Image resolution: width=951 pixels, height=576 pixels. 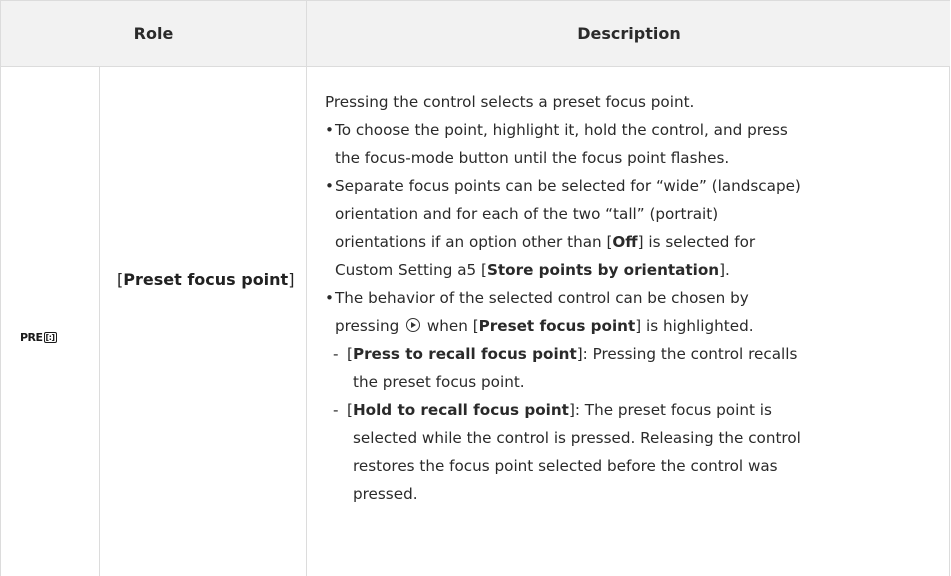 I want to click on role-name: [Preset focus point], so click(x=206, y=279).